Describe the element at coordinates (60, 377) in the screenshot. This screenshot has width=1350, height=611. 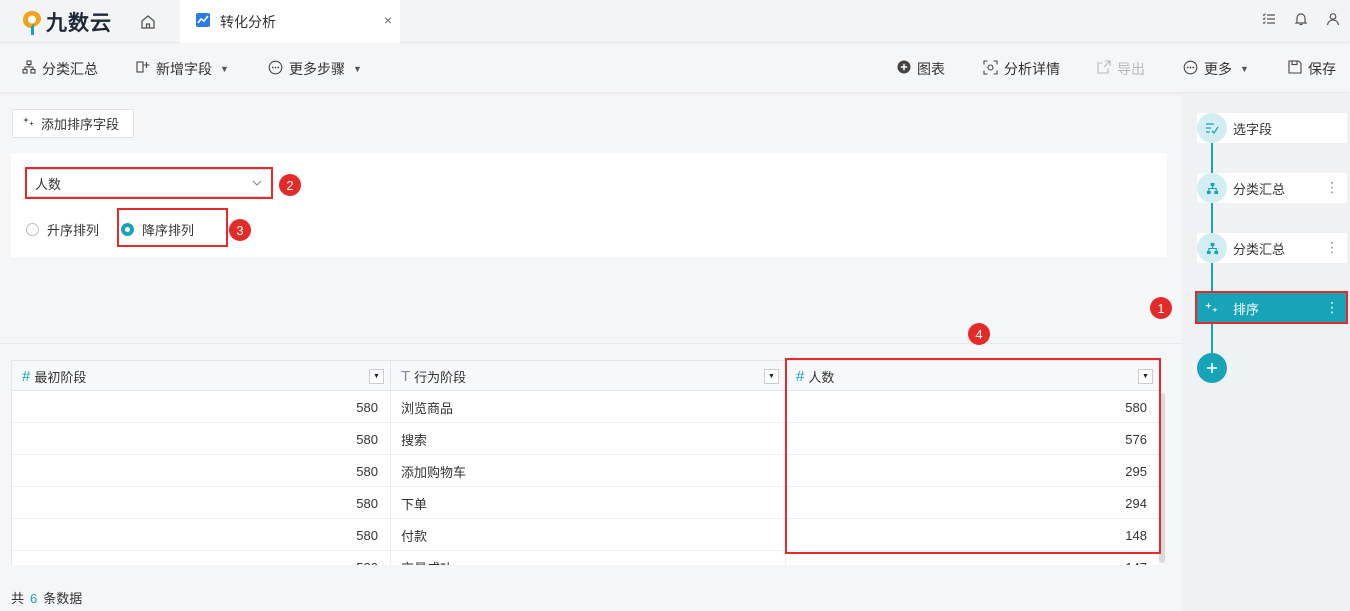
I see `column-label: 最初阶段` at that location.